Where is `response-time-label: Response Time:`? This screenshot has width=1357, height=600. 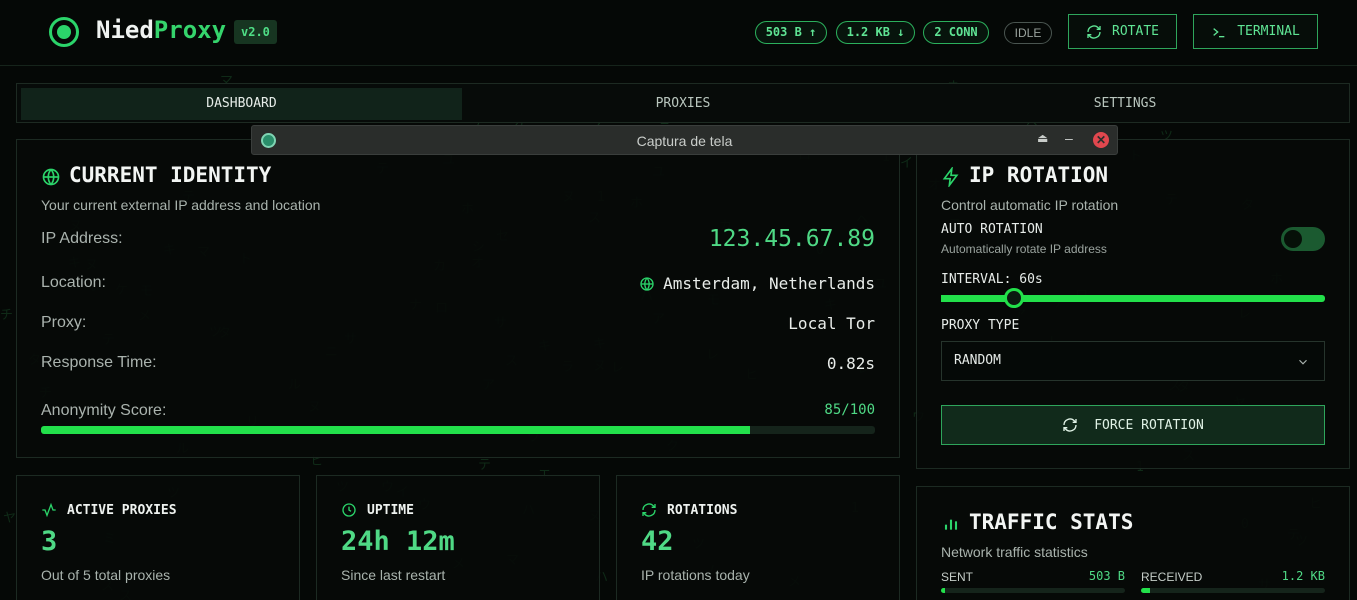
response-time-label: Response Time: is located at coordinates (99, 362).